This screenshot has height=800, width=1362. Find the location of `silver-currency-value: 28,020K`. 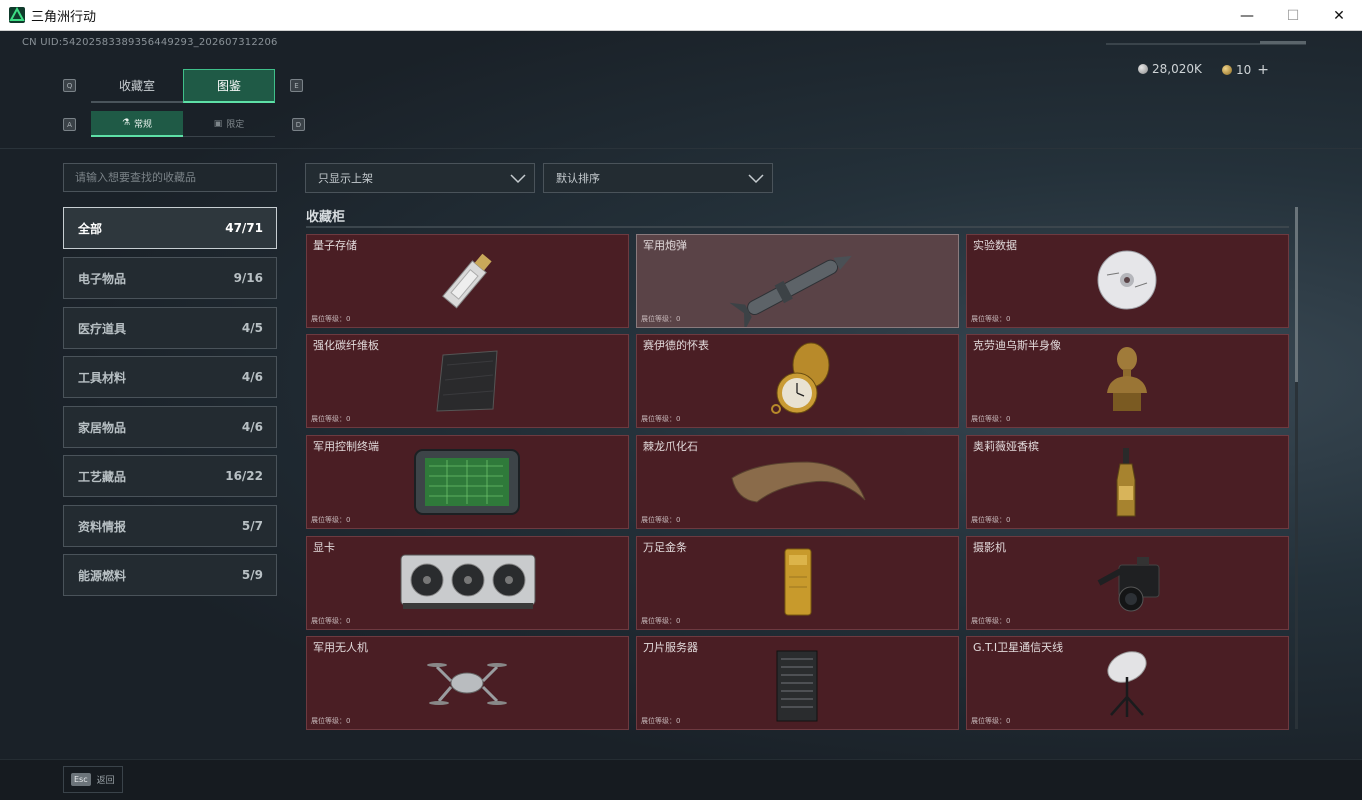

silver-currency-value: 28,020K is located at coordinates (1177, 69).